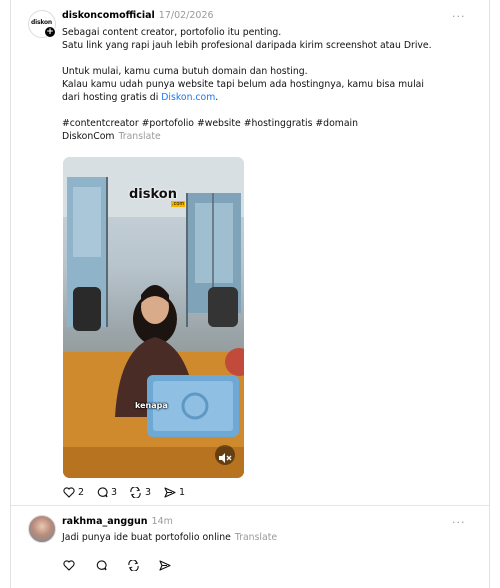 This screenshot has height=588, width=500. I want to click on reply-repost-button, so click(135, 565).